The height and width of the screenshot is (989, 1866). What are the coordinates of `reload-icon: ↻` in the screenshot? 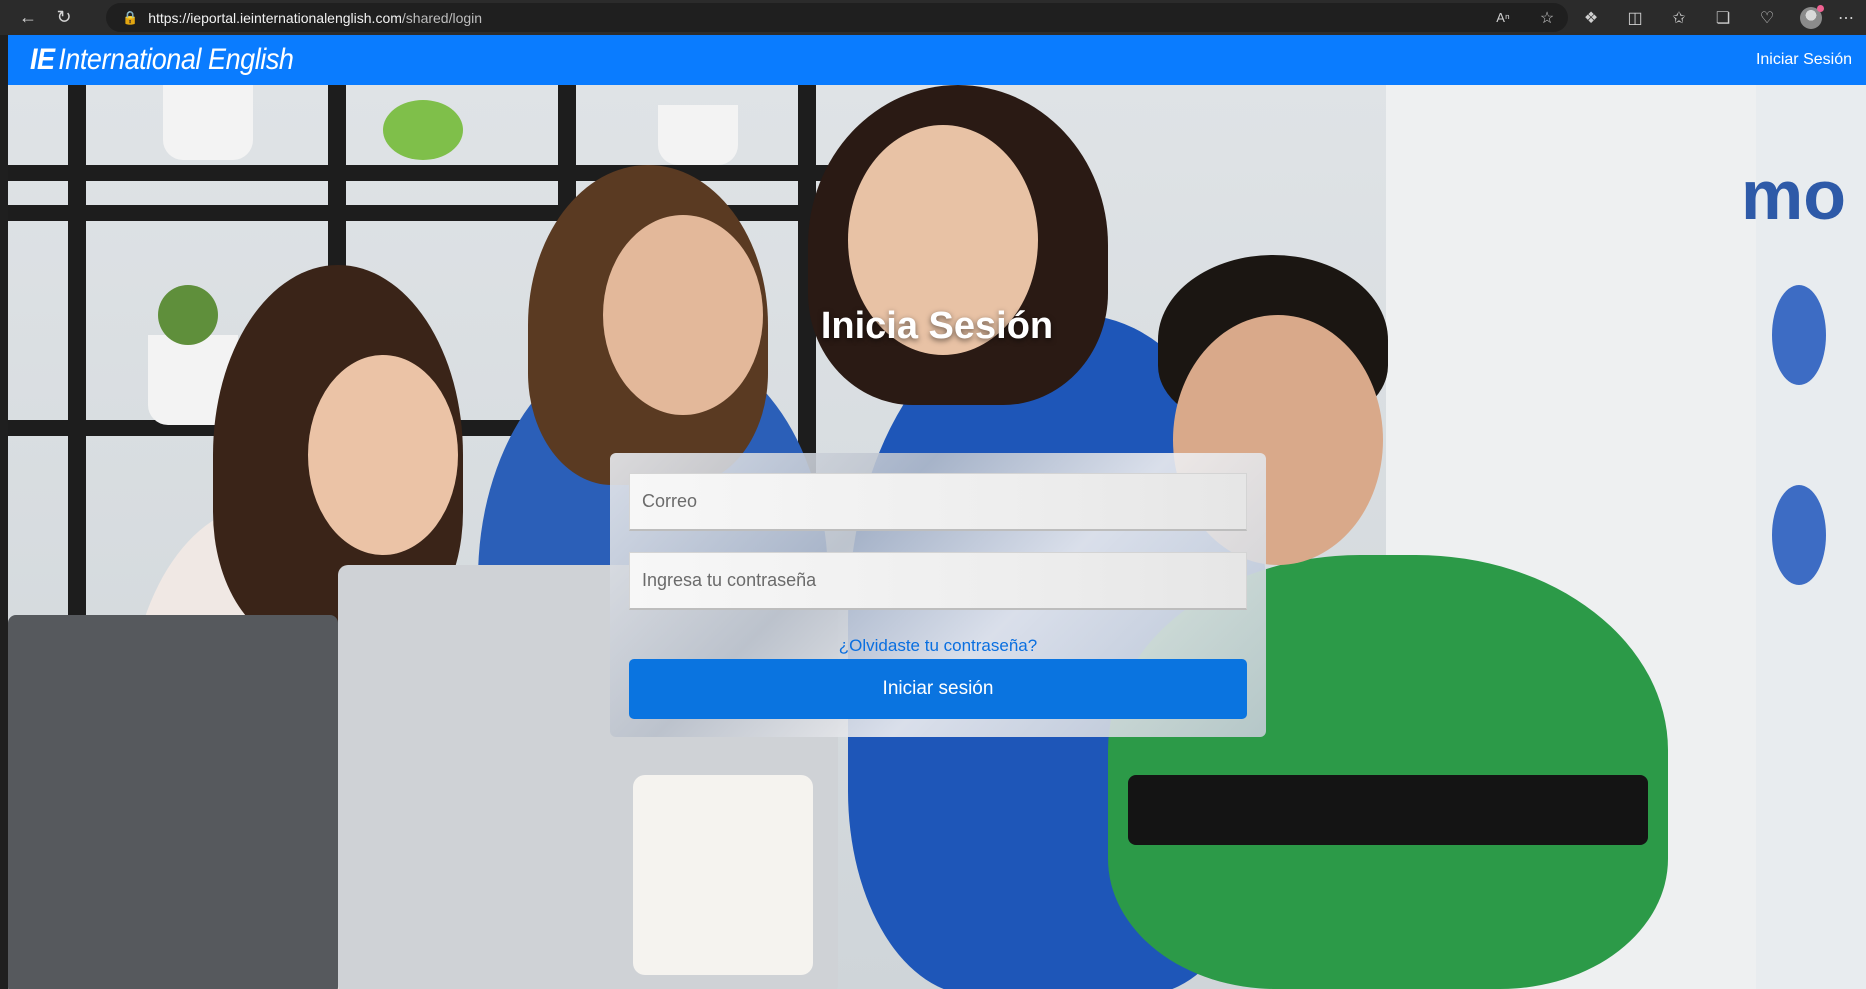 It's located at (64, 18).